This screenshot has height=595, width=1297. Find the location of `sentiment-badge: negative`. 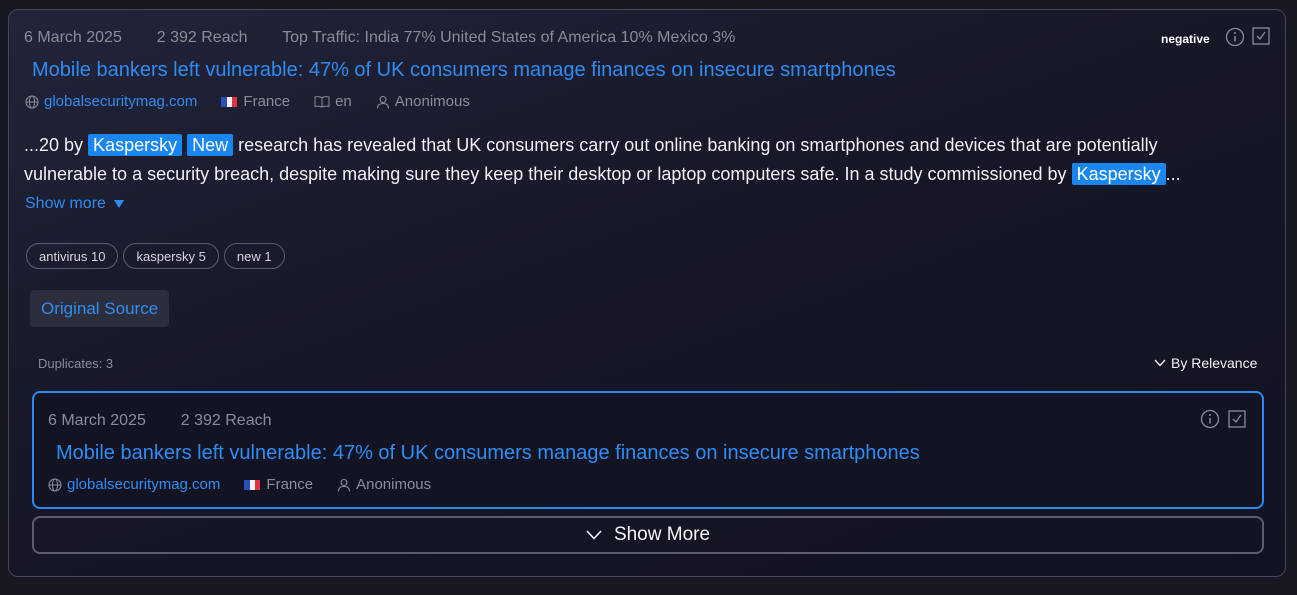

sentiment-badge: negative is located at coordinates (1185, 39).